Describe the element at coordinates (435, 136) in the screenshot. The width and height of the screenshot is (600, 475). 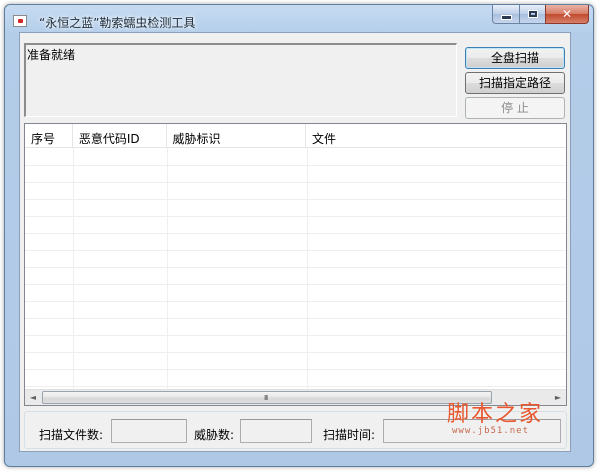
I see `column-header-file: 文件` at that location.